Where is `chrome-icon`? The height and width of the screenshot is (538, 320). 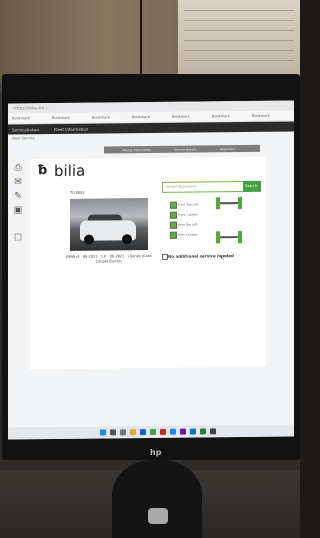 chrome-icon is located at coordinates (153, 432).